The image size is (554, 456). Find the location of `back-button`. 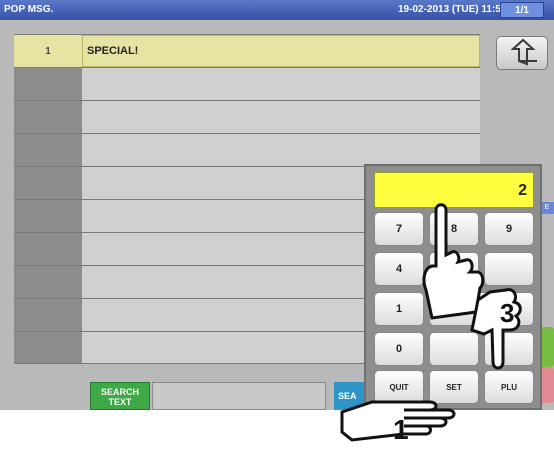

back-button is located at coordinates (522, 53).